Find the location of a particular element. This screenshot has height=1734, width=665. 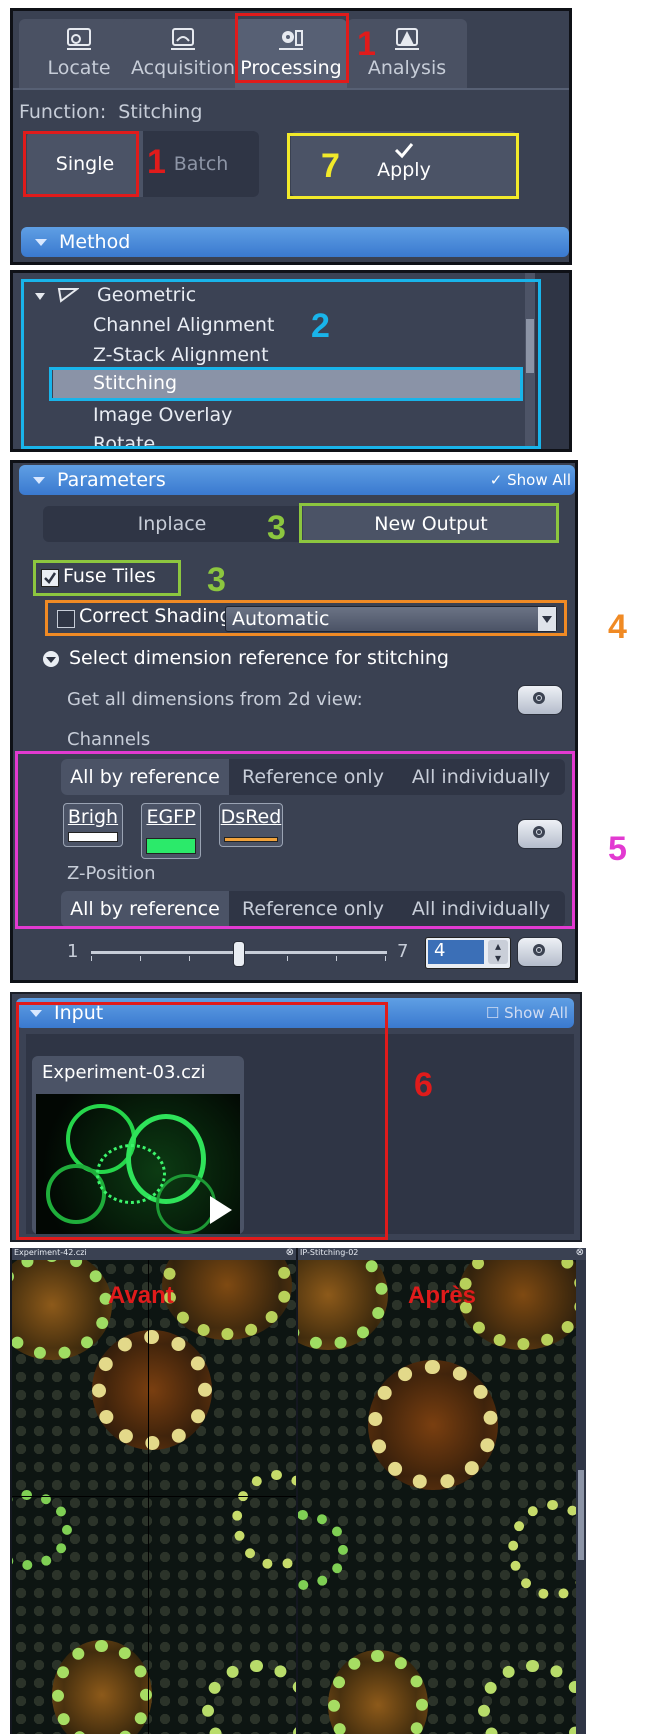

annotation-6: 6 is located at coordinates (423, 1085).